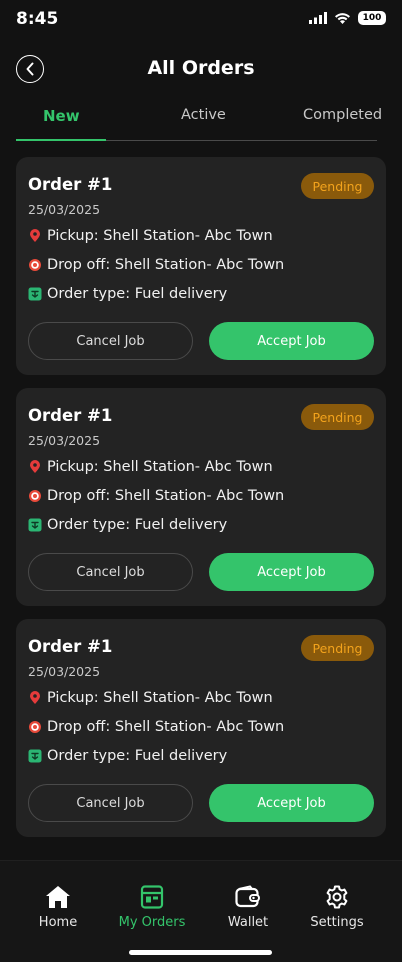 The image size is (402, 962). What do you see at coordinates (337, 897) in the screenshot?
I see `gear-icon` at bounding box center [337, 897].